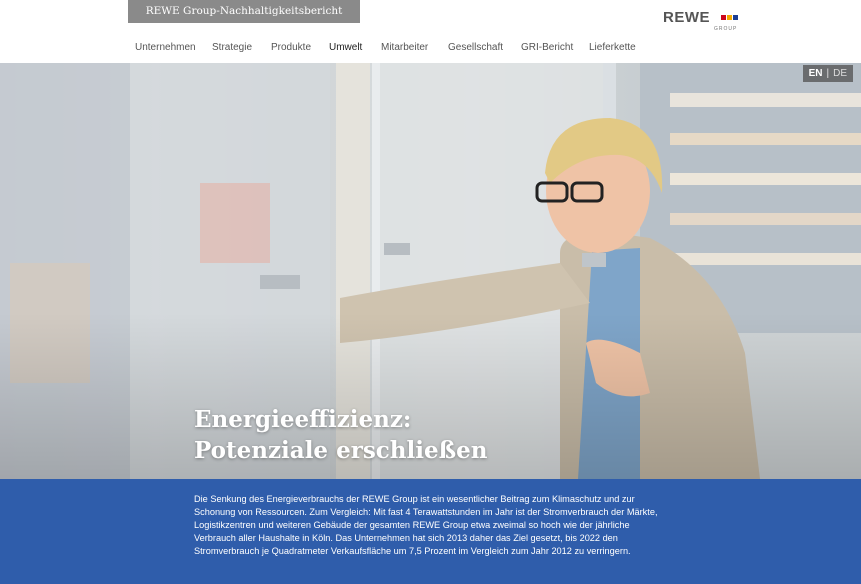 The height and width of the screenshot is (584, 861). I want to click on nav-item-mitarbeiter: Mitarbeiter, so click(404, 48).